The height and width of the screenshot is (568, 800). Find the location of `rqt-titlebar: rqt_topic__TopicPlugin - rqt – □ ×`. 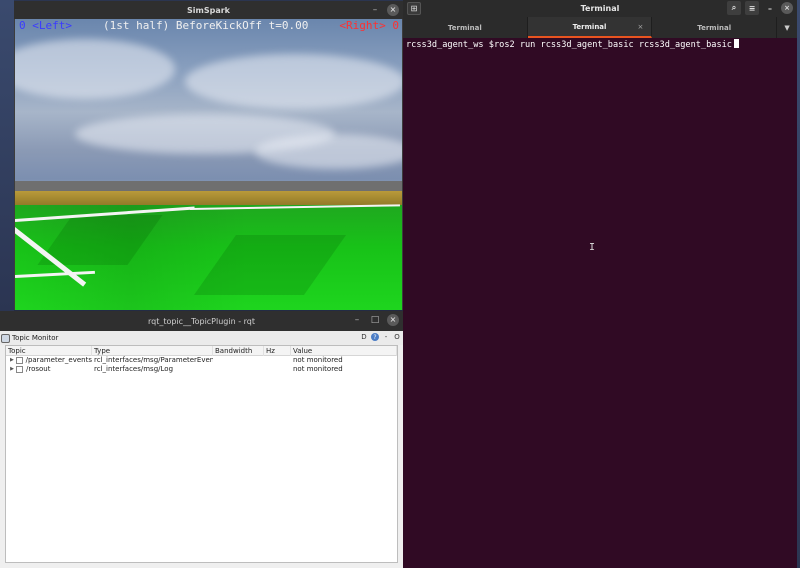

rqt-titlebar: rqt_topic__TopicPlugin - rqt – □ × is located at coordinates (201, 321).